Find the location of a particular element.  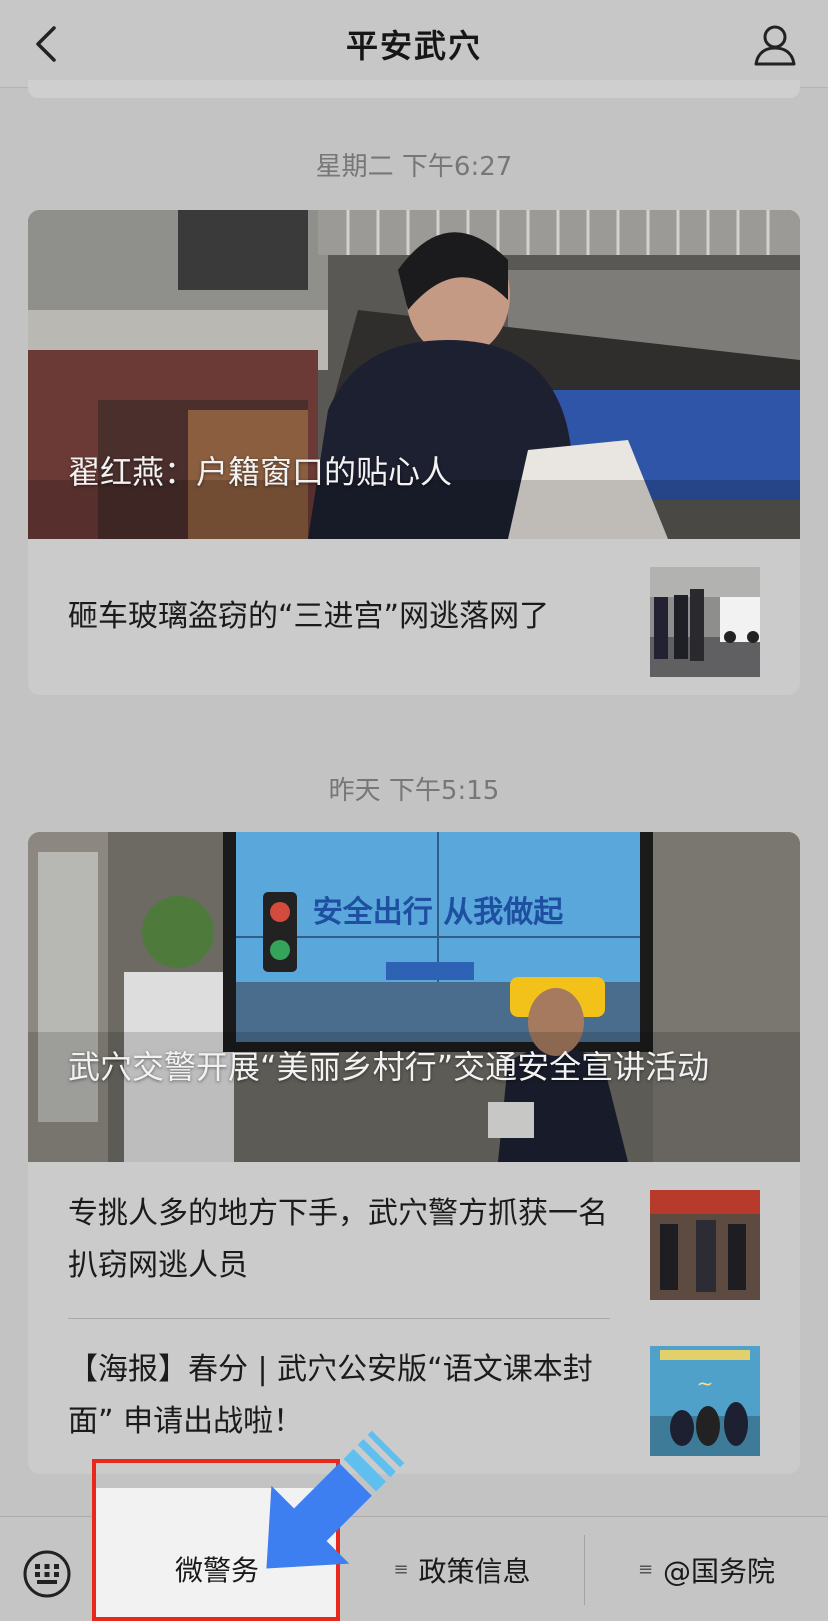

menu-list-icon: ≡ is located at coordinates (645, 1569).